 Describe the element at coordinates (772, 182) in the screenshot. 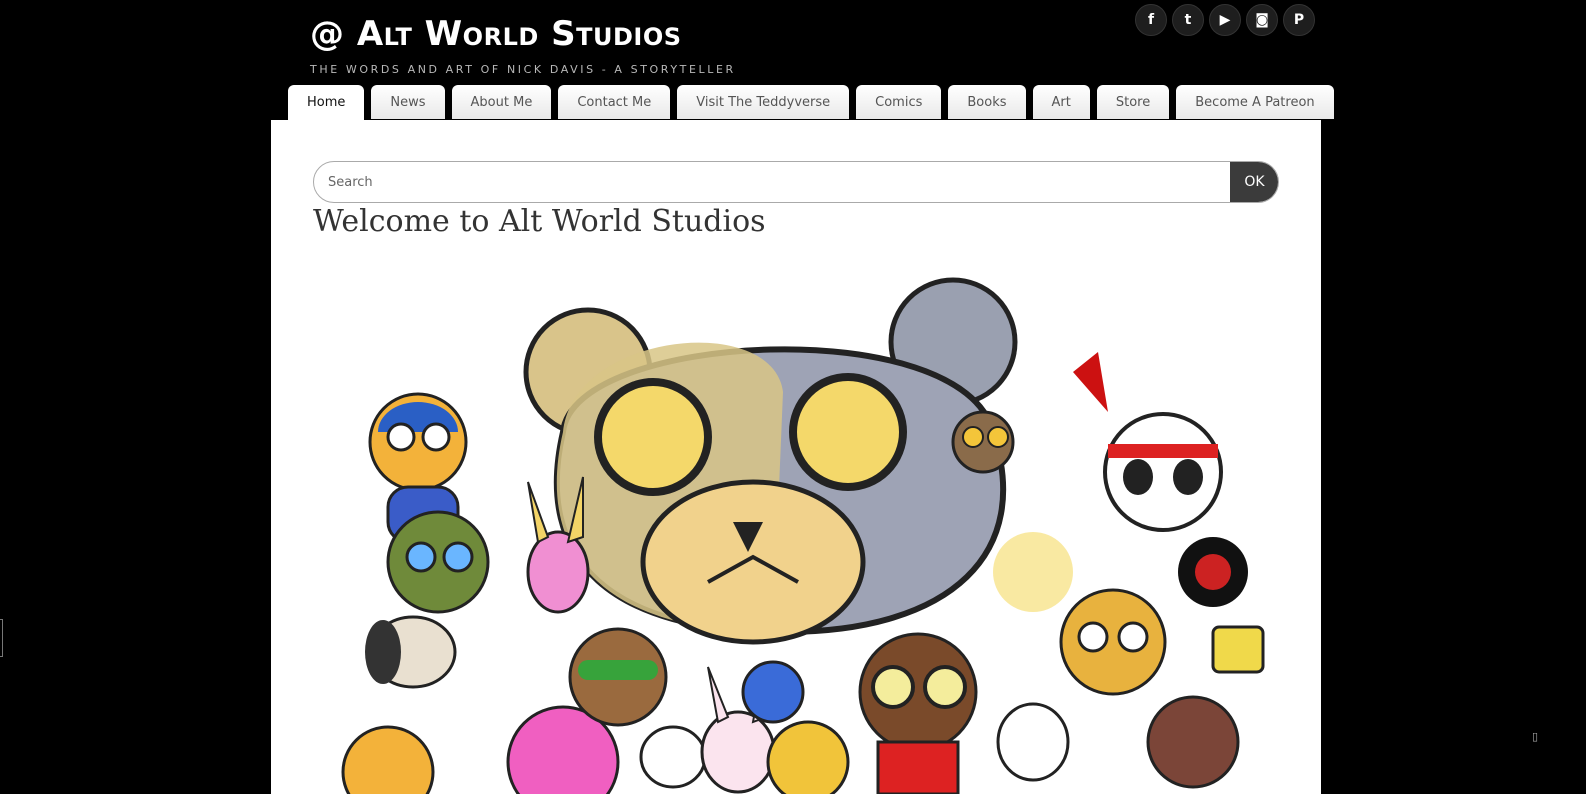

I see `search-input` at that location.